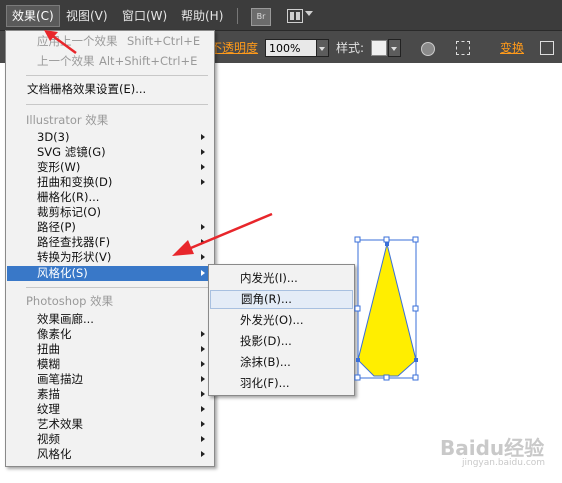  What do you see at coordinates (386, 377) in the screenshot?
I see `handle-bottom-center` at bounding box center [386, 377].